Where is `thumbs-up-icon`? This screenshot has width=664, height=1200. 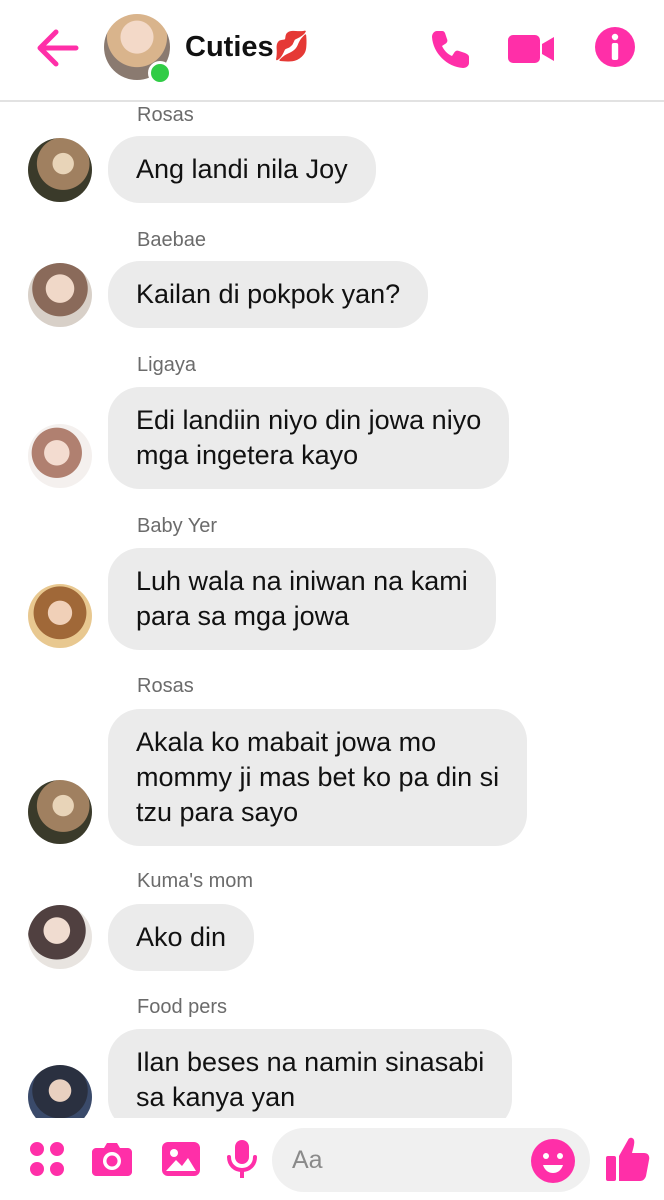 thumbs-up-icon is located at coordinates (628, 1159).